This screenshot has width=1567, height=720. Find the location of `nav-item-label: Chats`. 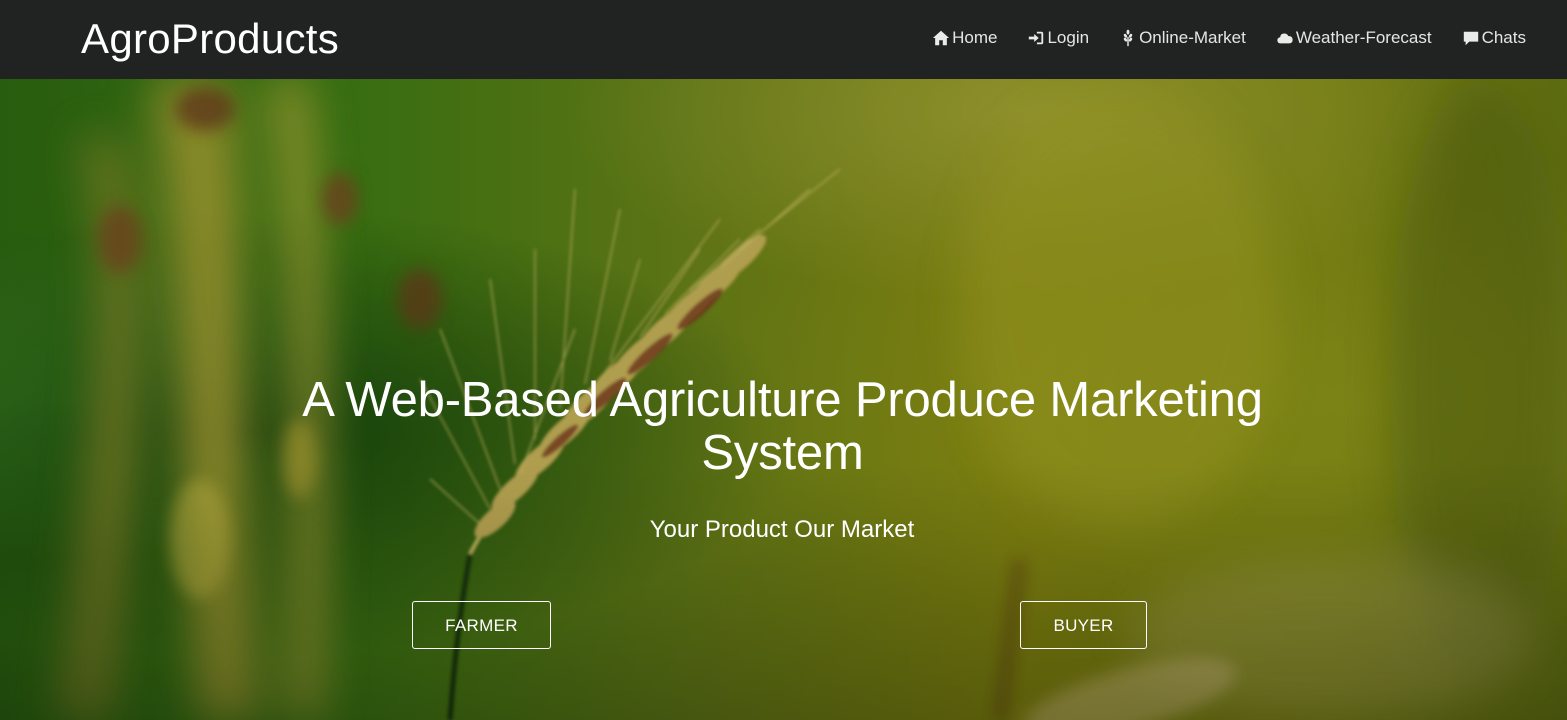

nav-item-label: Chats is located at coordinates (1503, 37).